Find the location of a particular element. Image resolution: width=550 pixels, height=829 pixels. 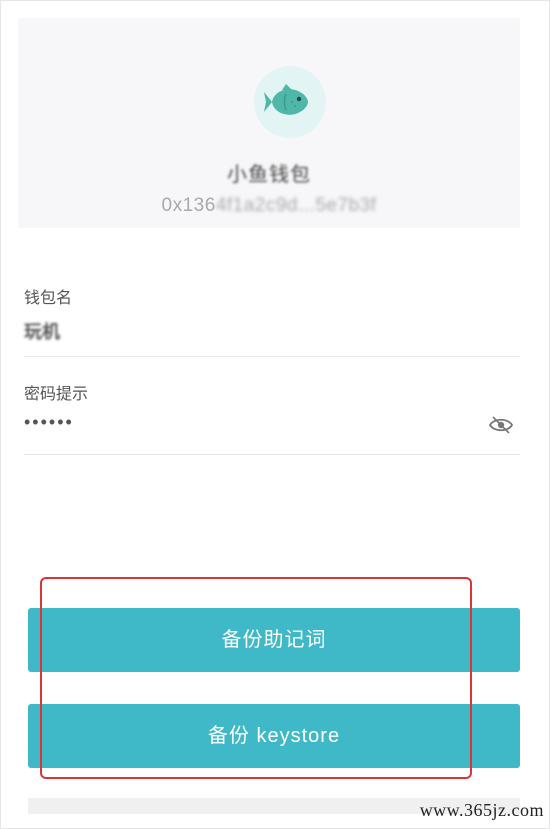

wallet-name-display: 小鱼钱包 is located at coordinates (269, 175).